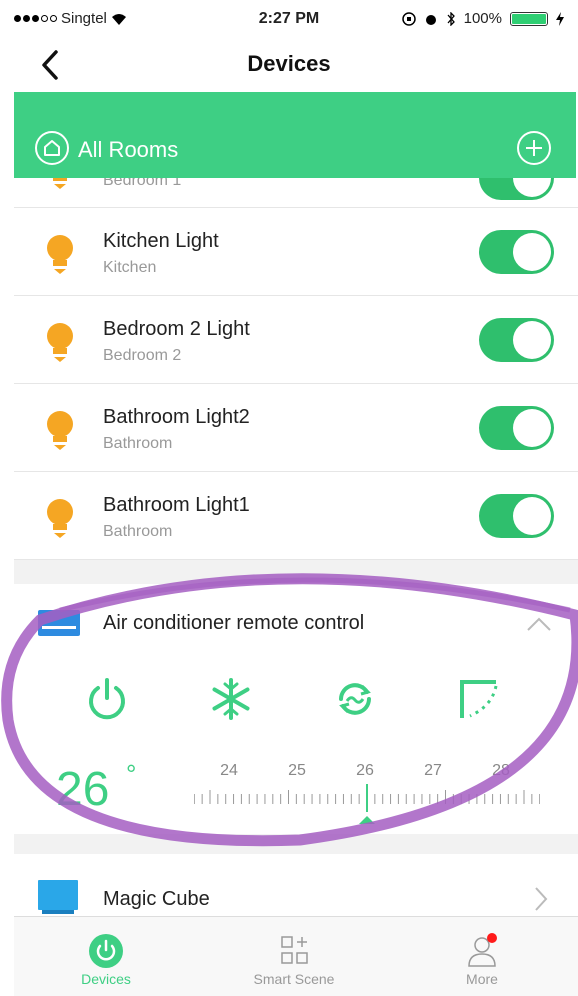 The width and height of the screenshot is (578, 996). I want to click on mode-cycle-icon, so click(355, 699).